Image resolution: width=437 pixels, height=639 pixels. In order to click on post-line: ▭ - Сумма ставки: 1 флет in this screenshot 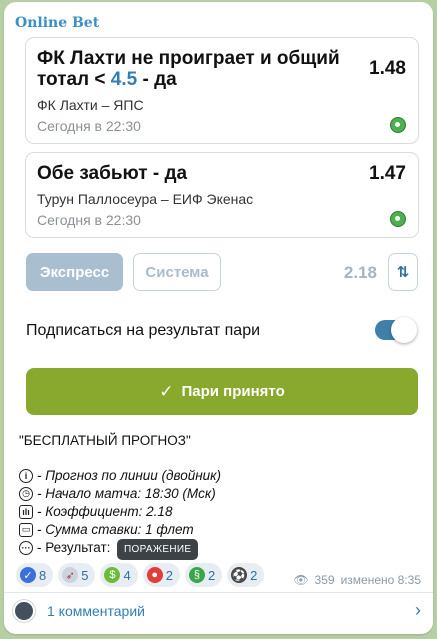, I will do `click(106, 529)`.